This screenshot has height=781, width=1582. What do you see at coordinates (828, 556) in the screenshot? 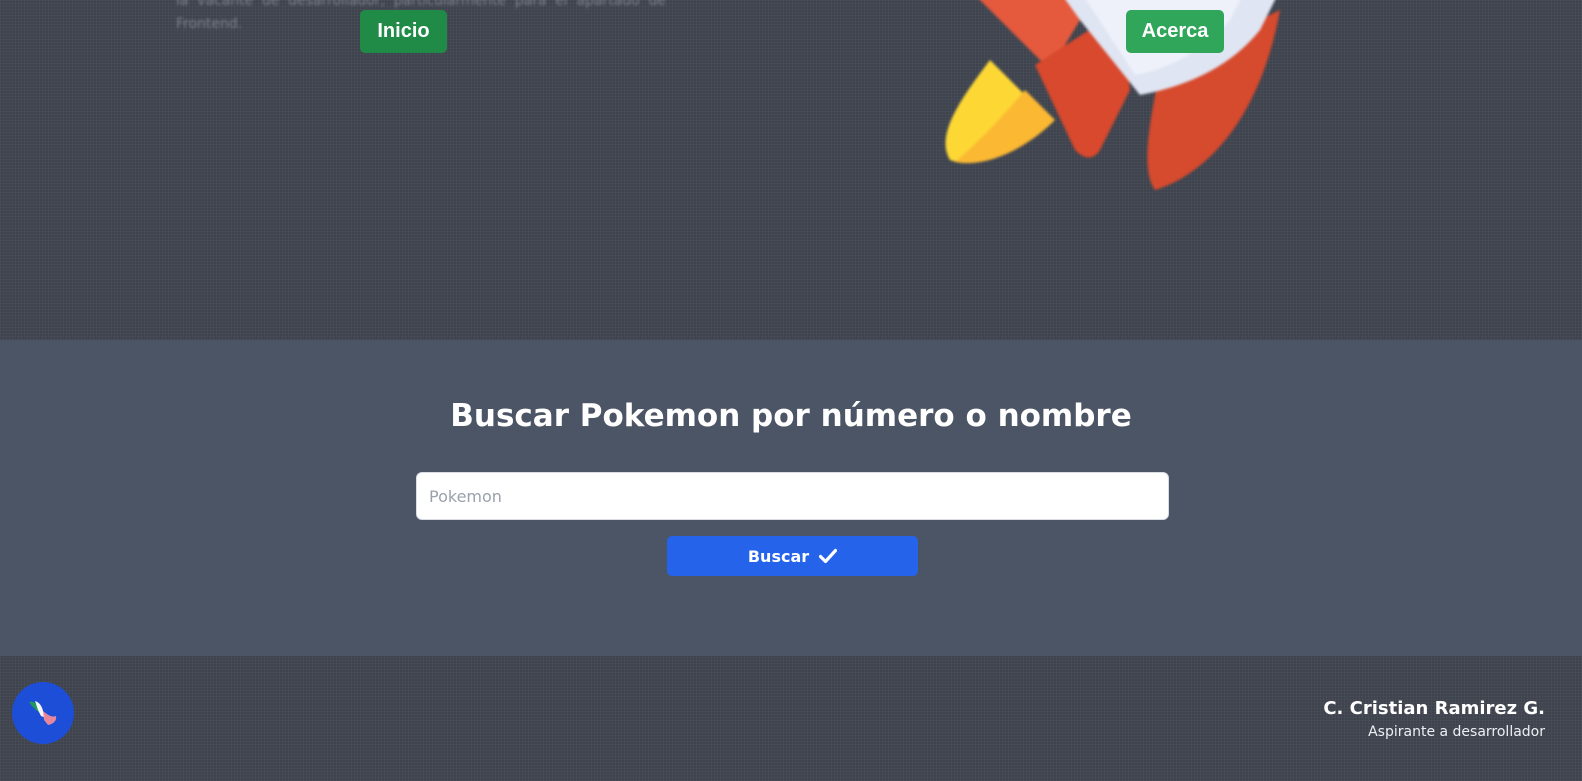
I see `check-icon` at bounding box center [828, 556].